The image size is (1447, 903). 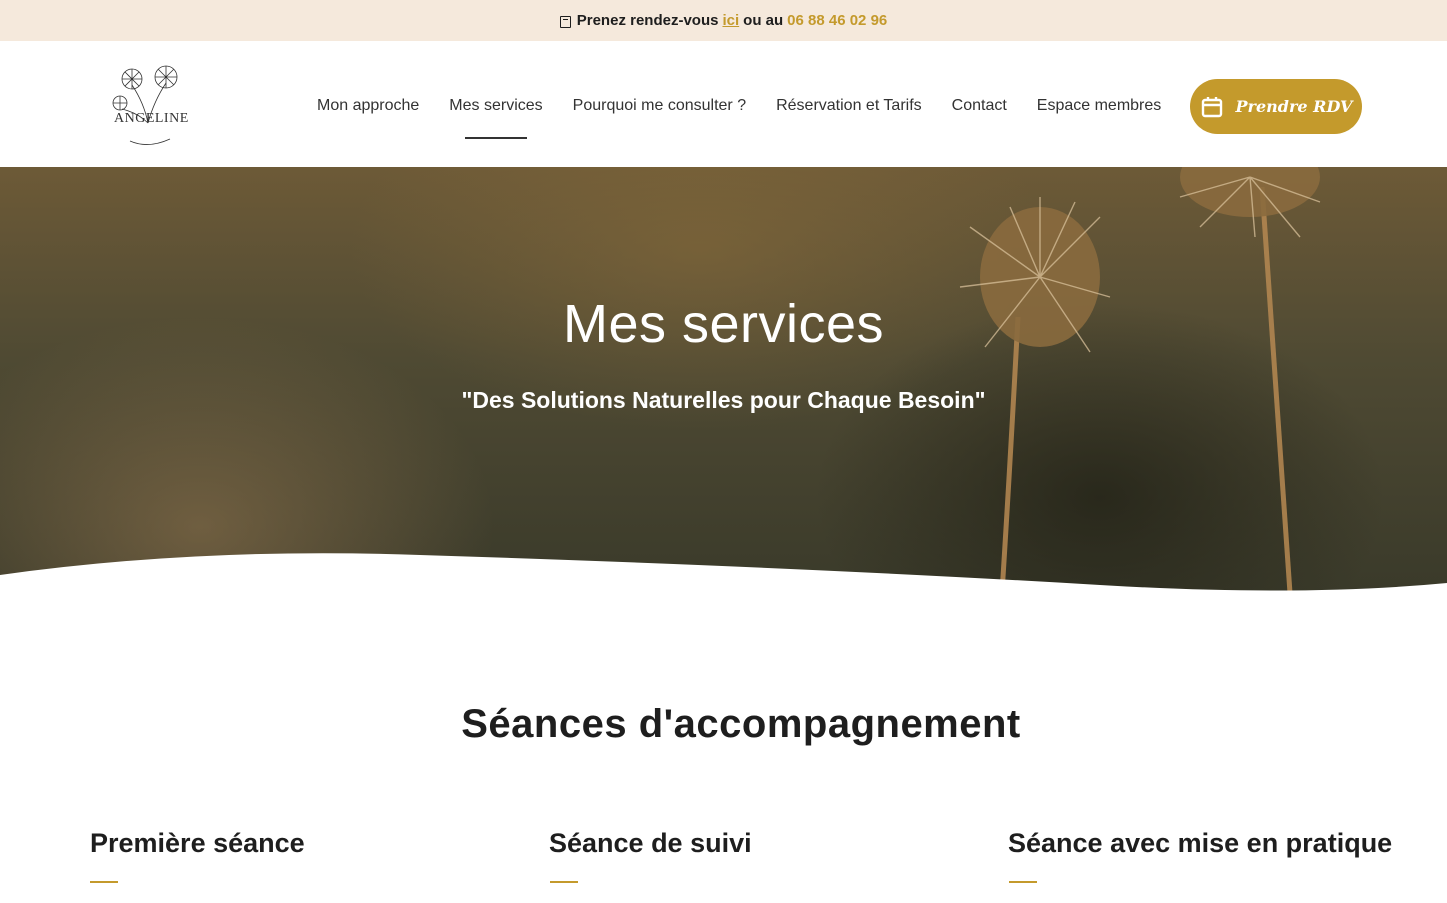 I want to click on nav-item-pourquoi-me-consulter: Pourquoi me consulter ?, so click(x=659, y=106).